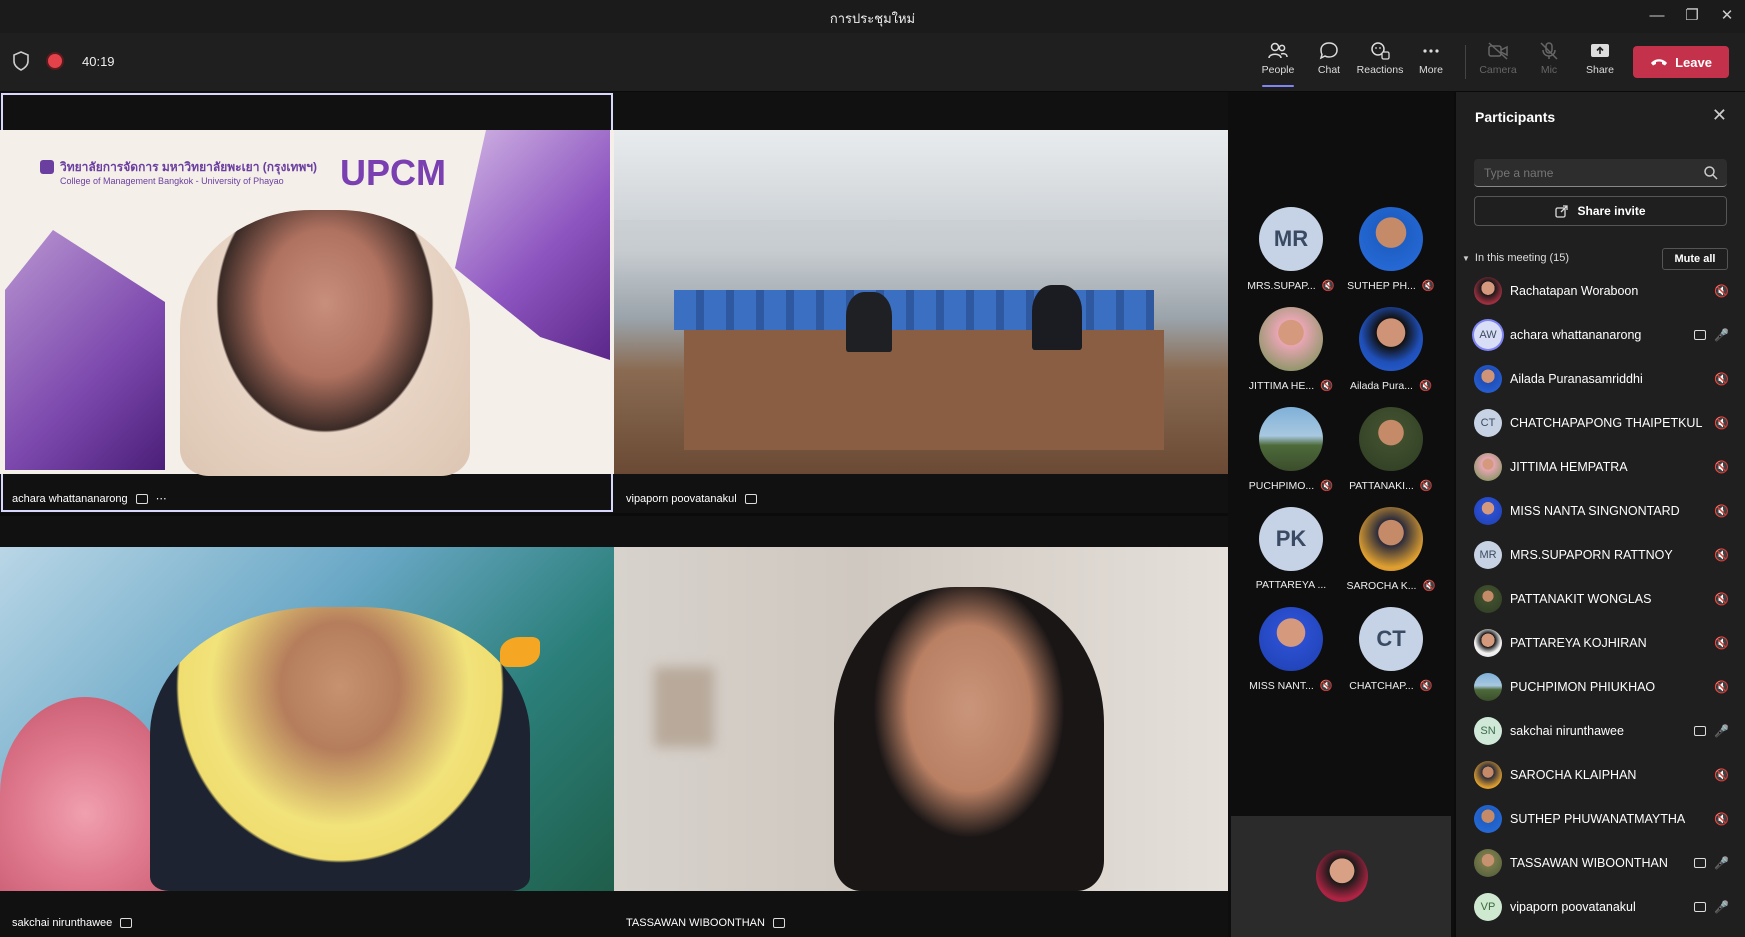 This screenshot has width=1745, height=937. Describe the element at coordinates (1601, 291) in the screenshot. I see `participant-row: Rachatapan Woraboon 🔇` at that location.